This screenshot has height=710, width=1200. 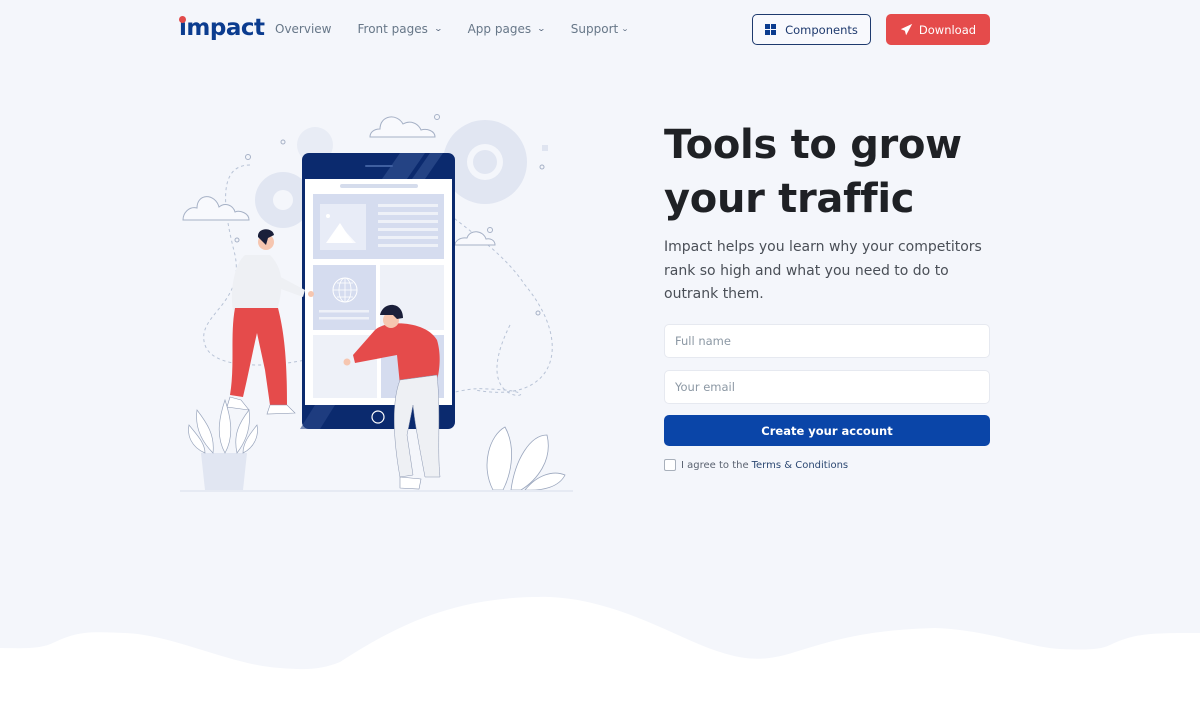 I want to click on plant-right-illustration, so click(x=526, y=458).